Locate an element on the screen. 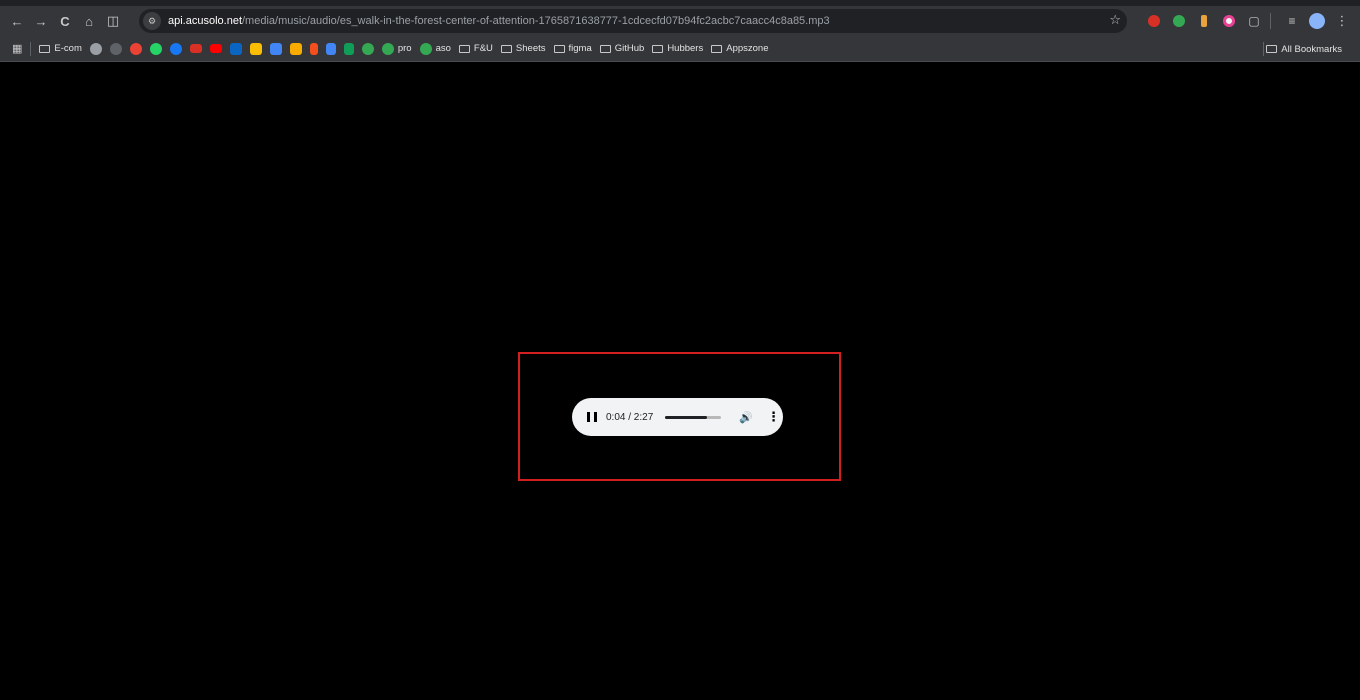 Image resolution: width=1360 pixels, height=700 pixels. split-view-button: ◫ is located at coordinates (113, 21).